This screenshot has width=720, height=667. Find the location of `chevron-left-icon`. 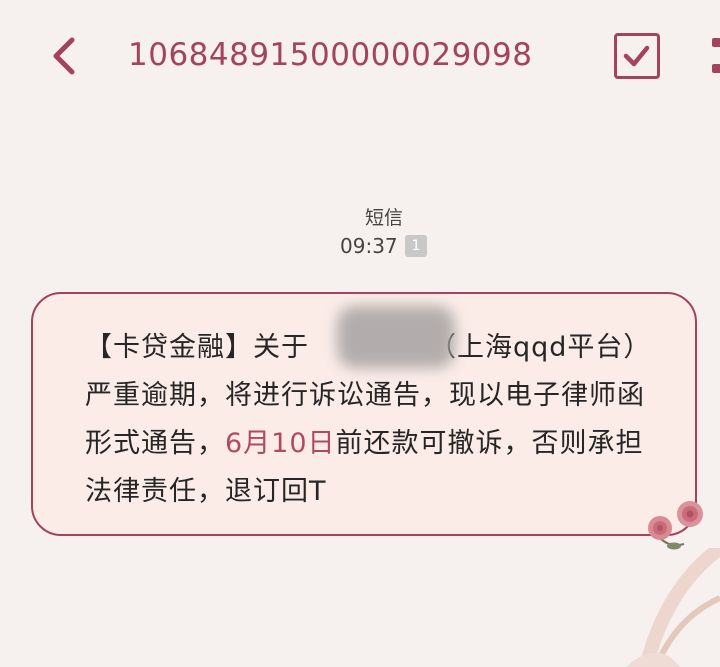

chevron-left-icon is located at coordinates (64, 56).